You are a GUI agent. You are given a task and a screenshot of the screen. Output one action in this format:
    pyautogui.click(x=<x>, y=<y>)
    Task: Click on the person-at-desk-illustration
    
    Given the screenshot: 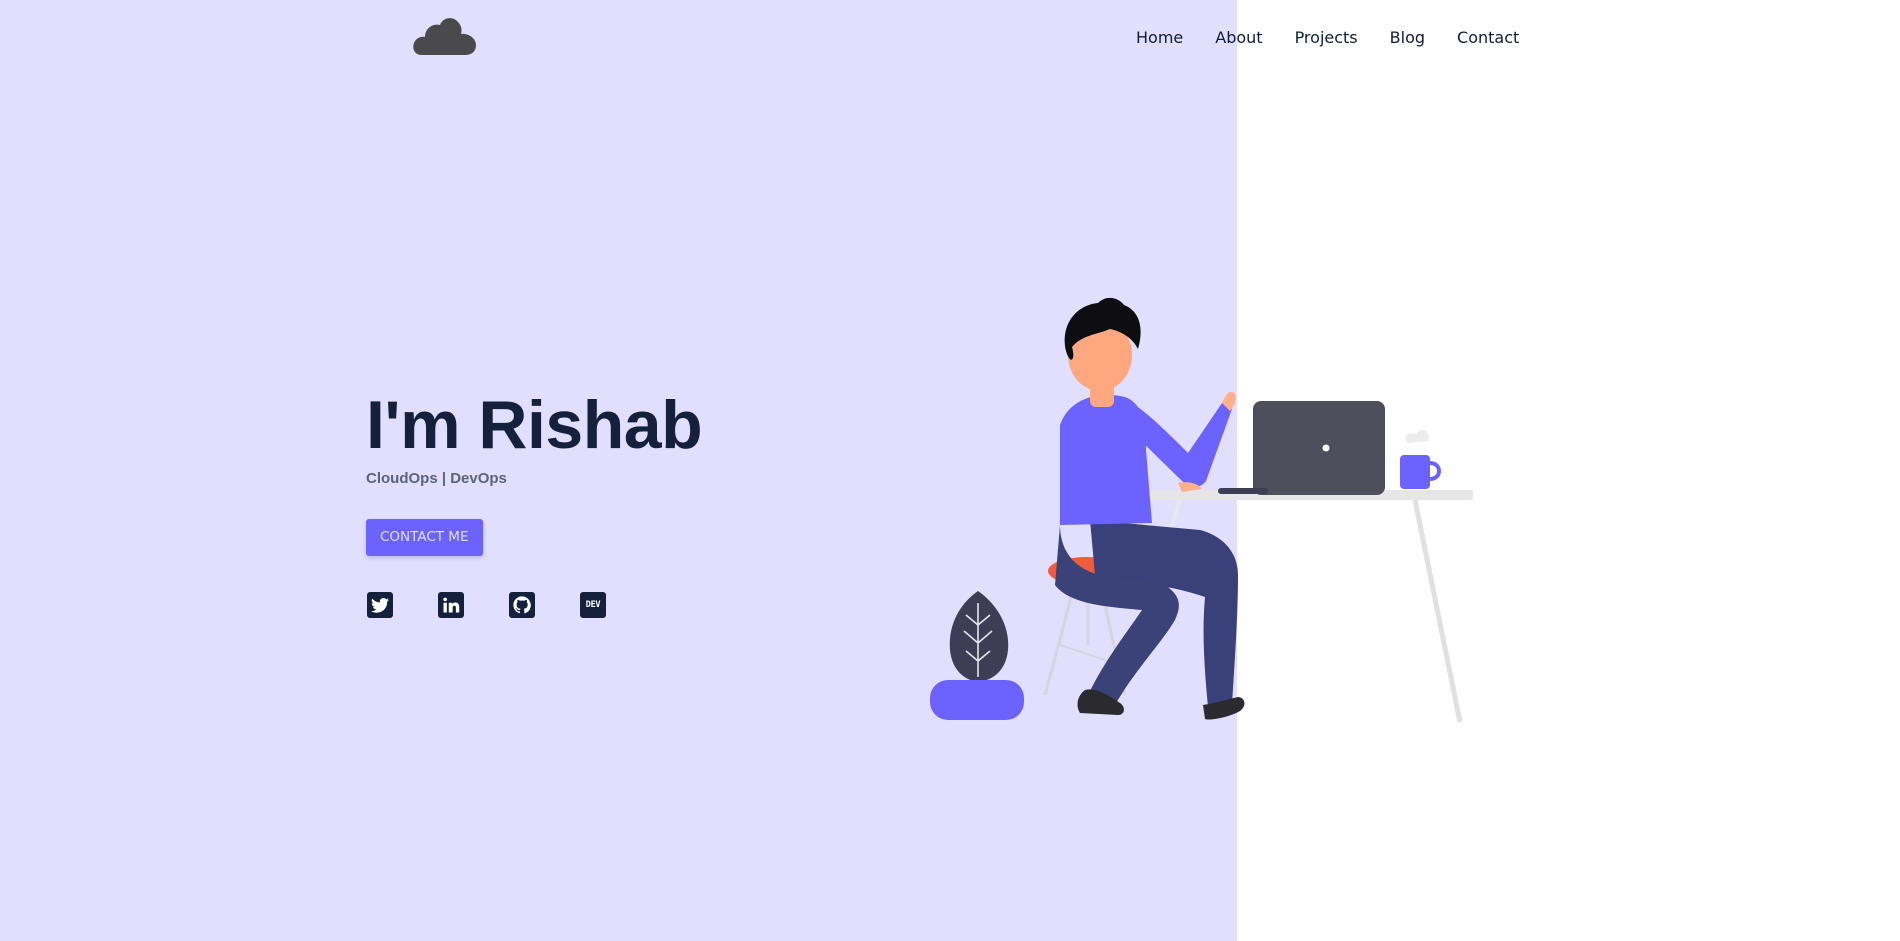 What is the action you would take?
    pyautogui.click(x=1201, y=510)
    